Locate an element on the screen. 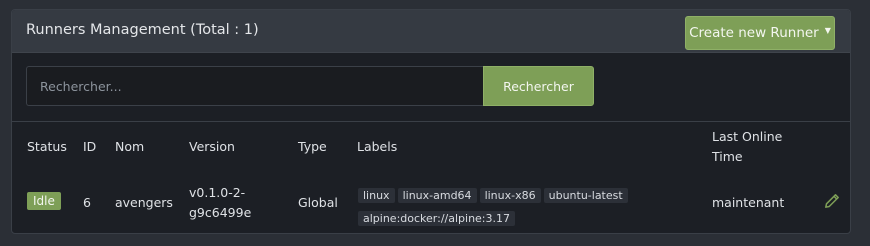 The width and height of the screenshot is (870, 246). runner-version: v0.1.0-2- g9c6499e is located at coordinates (220, 203).